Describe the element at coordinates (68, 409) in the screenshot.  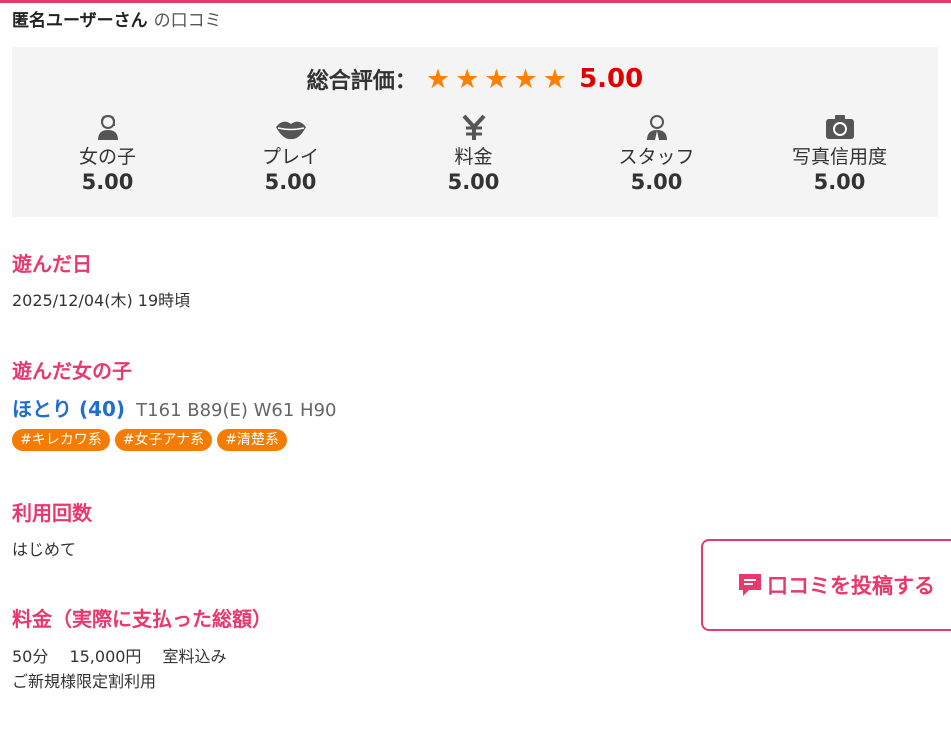
I see `girl-name-link: ほとり (40)` at that location.